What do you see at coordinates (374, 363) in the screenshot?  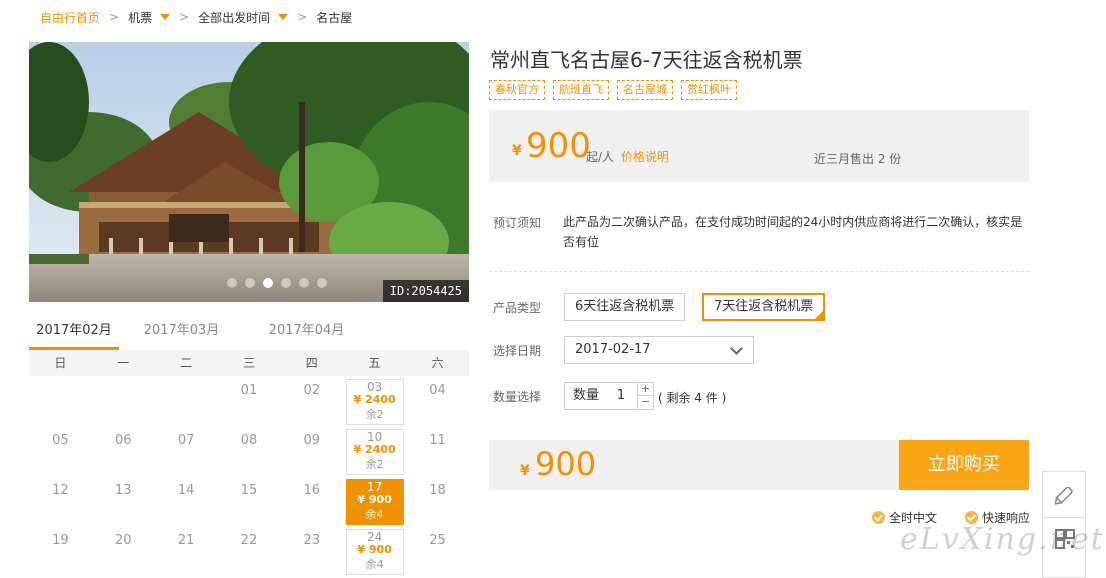 I see `weekday-label: 五` at bounding box center [374, 363].